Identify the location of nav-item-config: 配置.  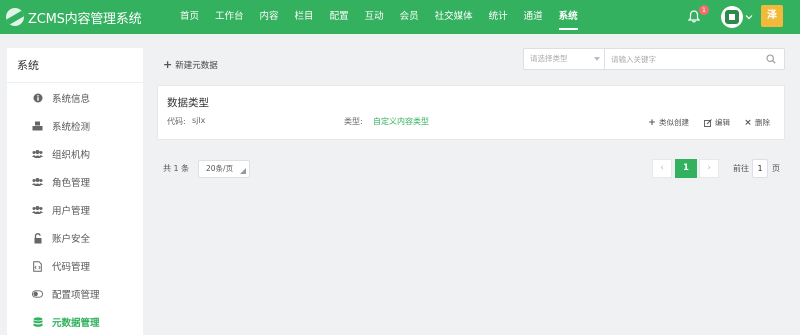
(339, 17).